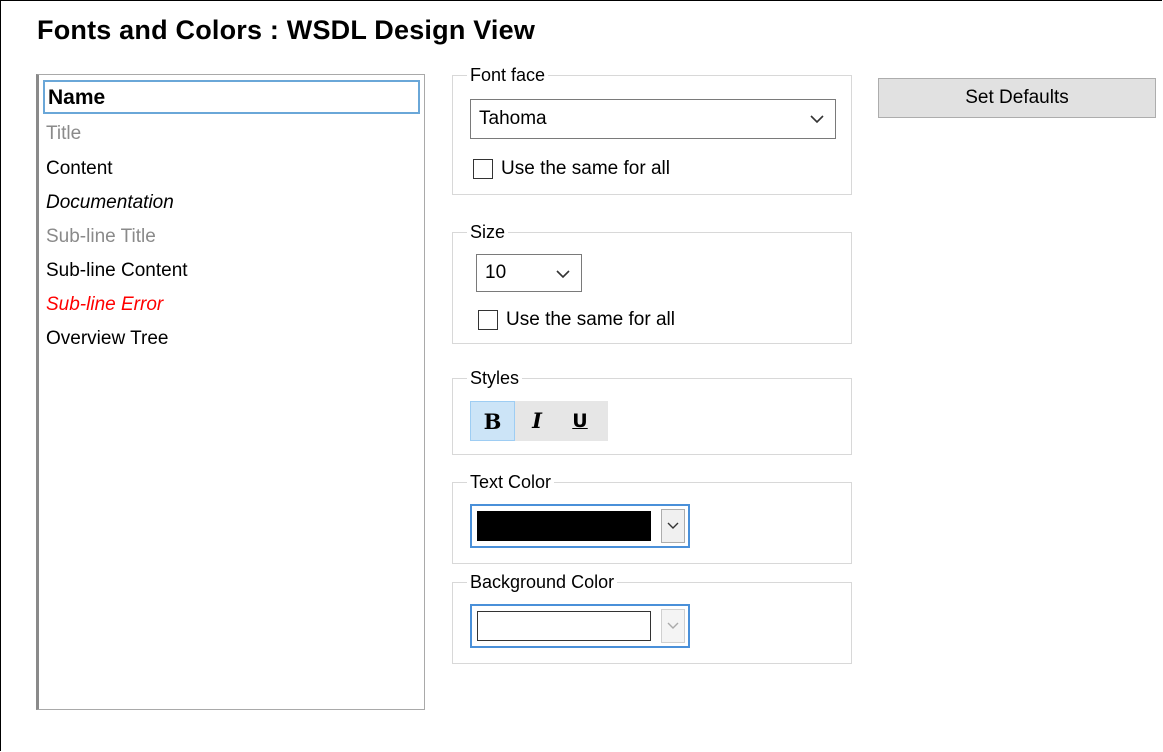 The width and height of the screenshot is (1163, 752). What do you see at coordinates (652, 282) in the screenshot?
I see `size-group: Size 10 Use the same for all` at bounding box center [652, 282].